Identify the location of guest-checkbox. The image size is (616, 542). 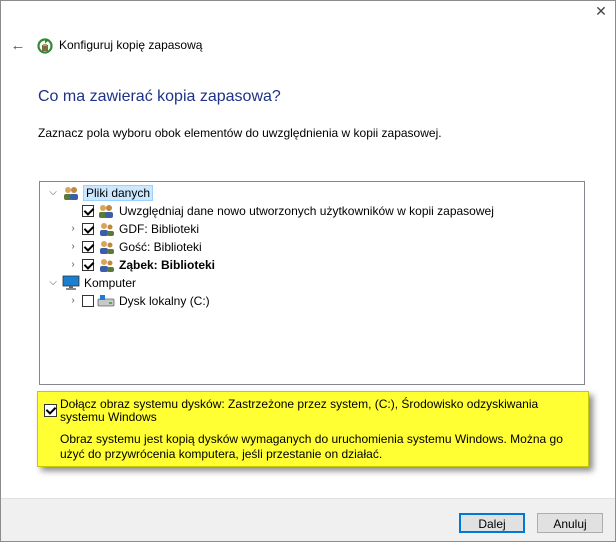
(88, 247).